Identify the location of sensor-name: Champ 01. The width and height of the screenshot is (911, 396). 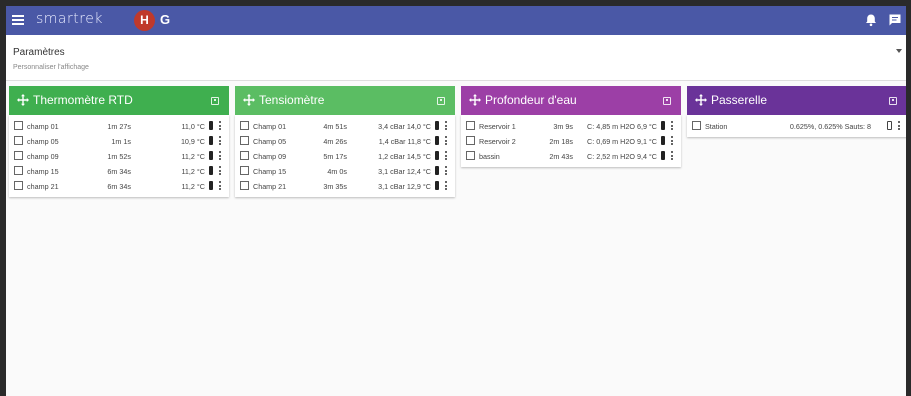
(270, 126).